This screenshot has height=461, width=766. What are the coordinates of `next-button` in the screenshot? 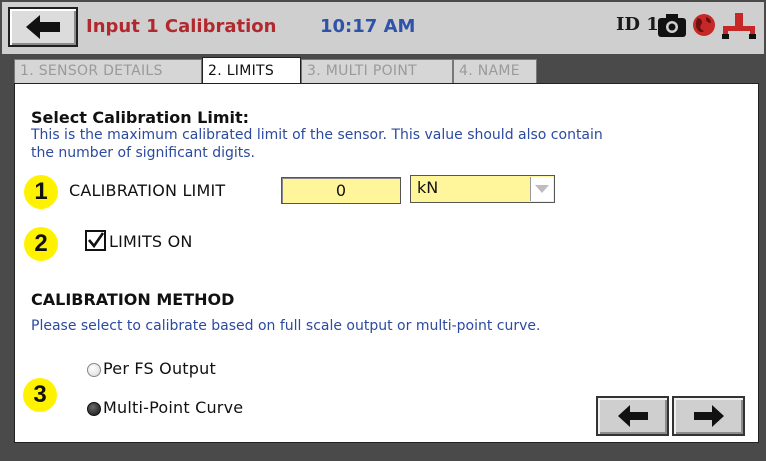 It's located at (708, 416).